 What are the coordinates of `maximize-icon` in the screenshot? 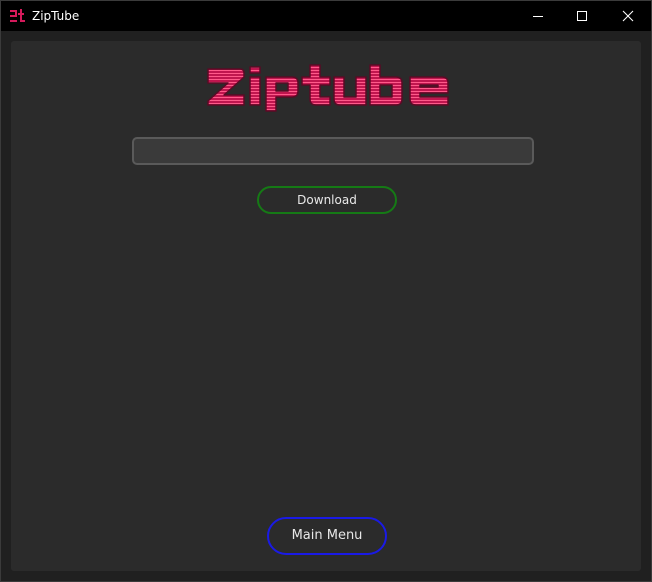 It's located at (582, 16).